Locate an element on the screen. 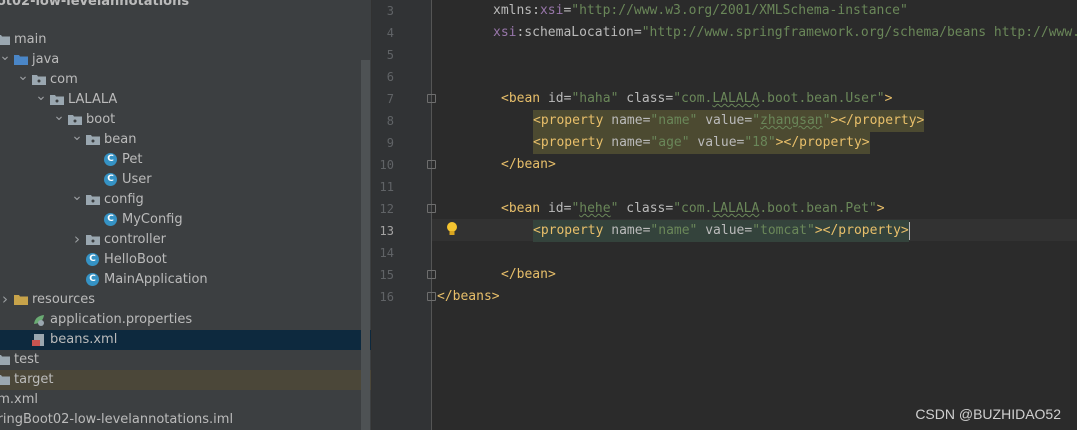 The image size is (1077, 430). tree-item-resources: › resources is located at coordinates (185, 300).